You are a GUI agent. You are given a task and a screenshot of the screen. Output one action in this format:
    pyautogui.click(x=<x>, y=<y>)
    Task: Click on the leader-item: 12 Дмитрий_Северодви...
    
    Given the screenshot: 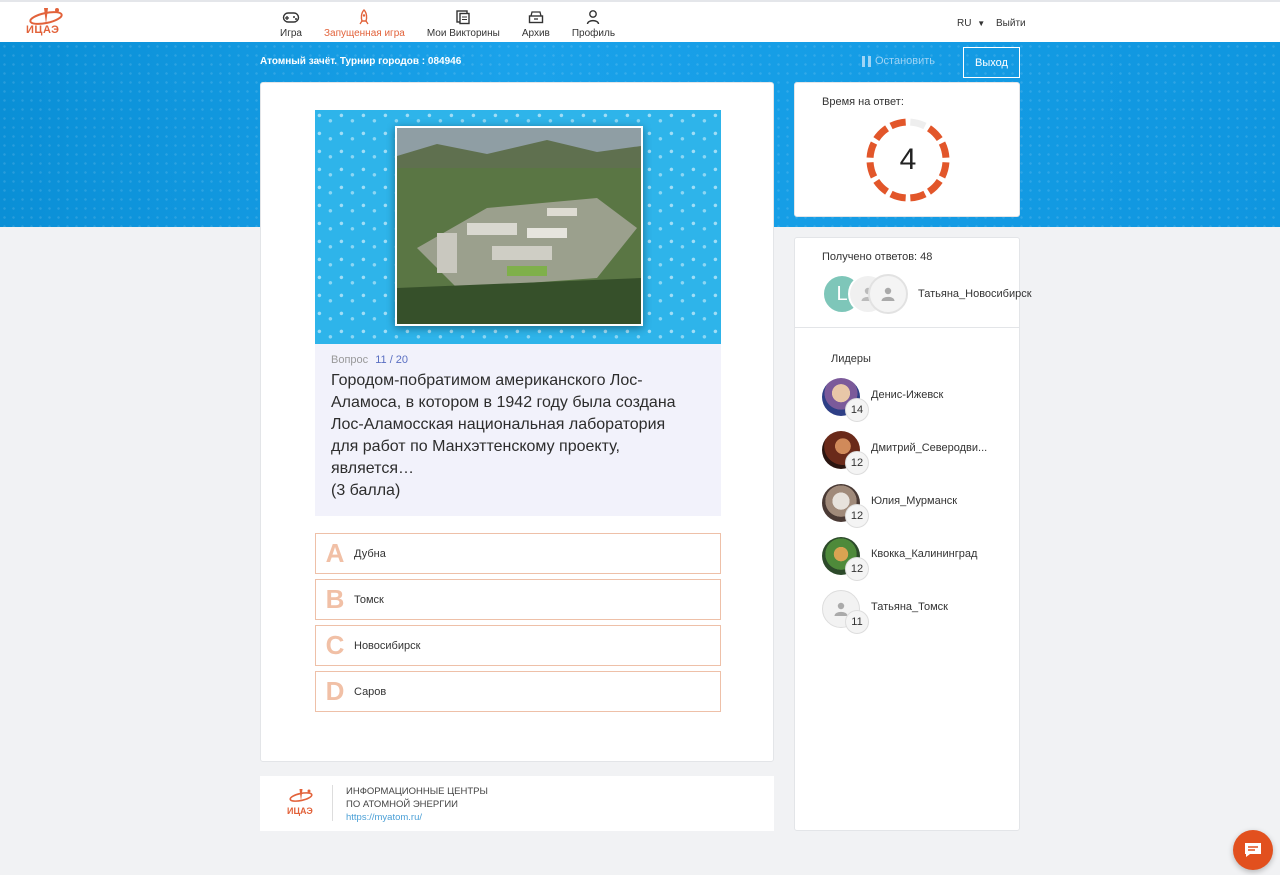 What is the action you would take?
    pyautogui.click(x=917, y=457)
    